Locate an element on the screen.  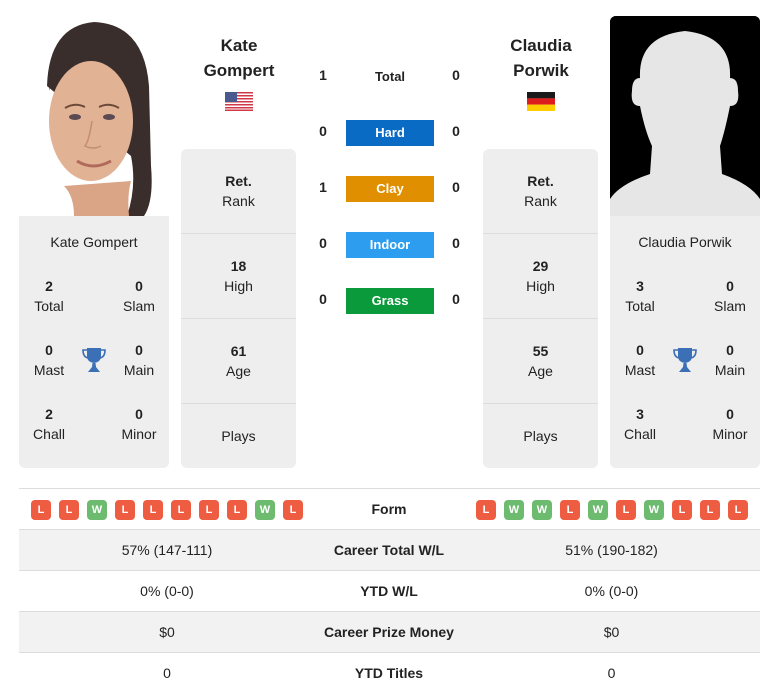
player2-total-titles: 3 Total is located at coordinates (640, 296).